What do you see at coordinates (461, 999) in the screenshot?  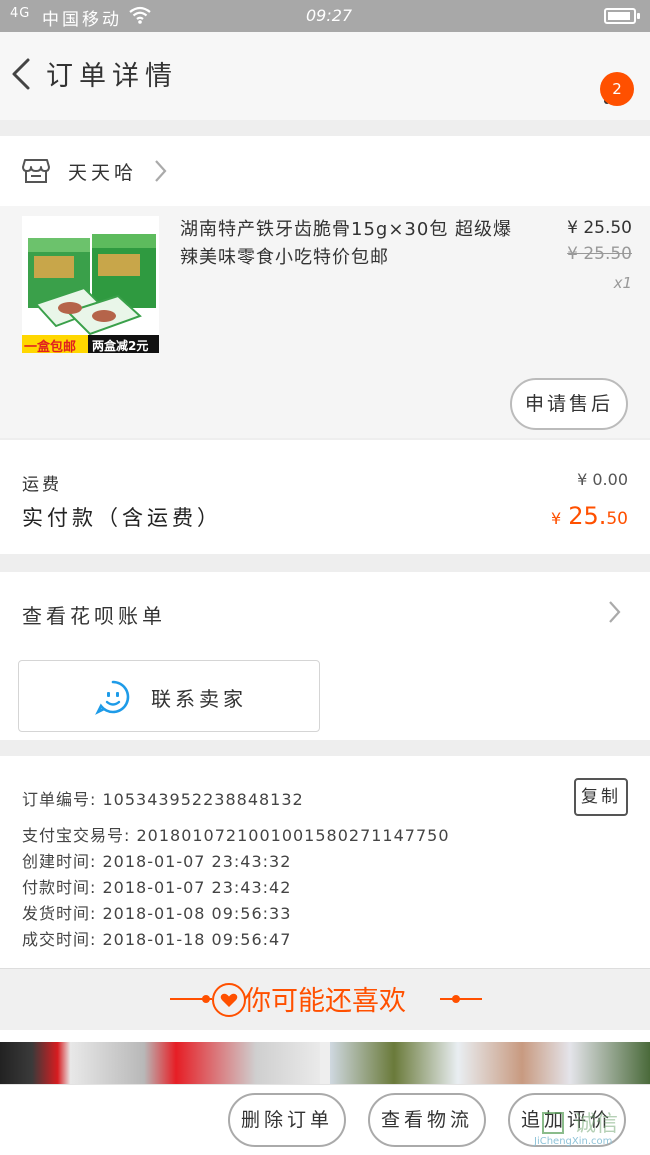 I see `divider-line` at bounding box center [461, 999].